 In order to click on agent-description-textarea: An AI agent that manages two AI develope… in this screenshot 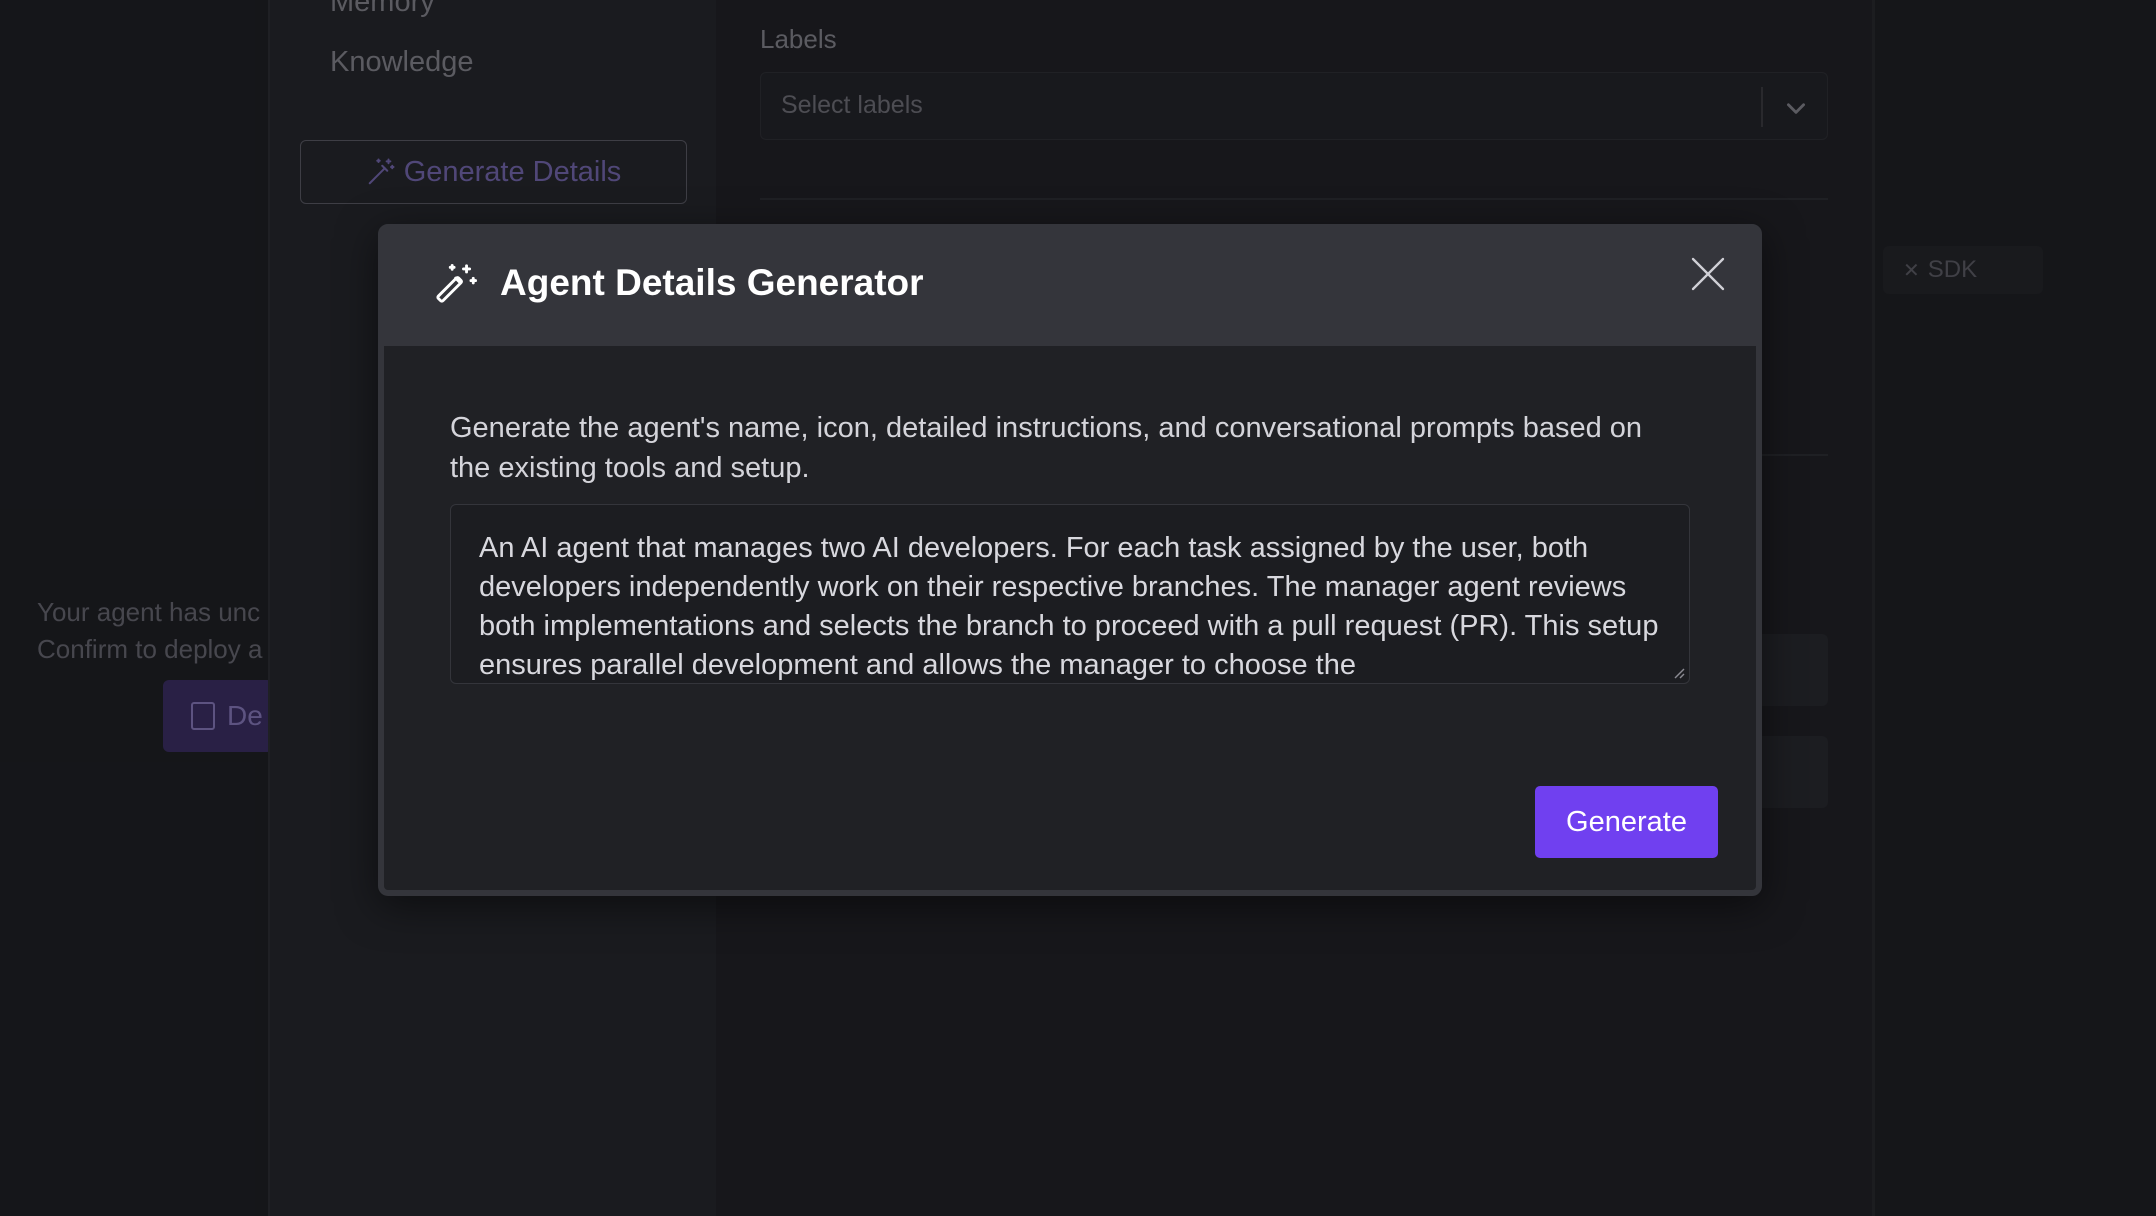, I will do `click(1070, 594)`.